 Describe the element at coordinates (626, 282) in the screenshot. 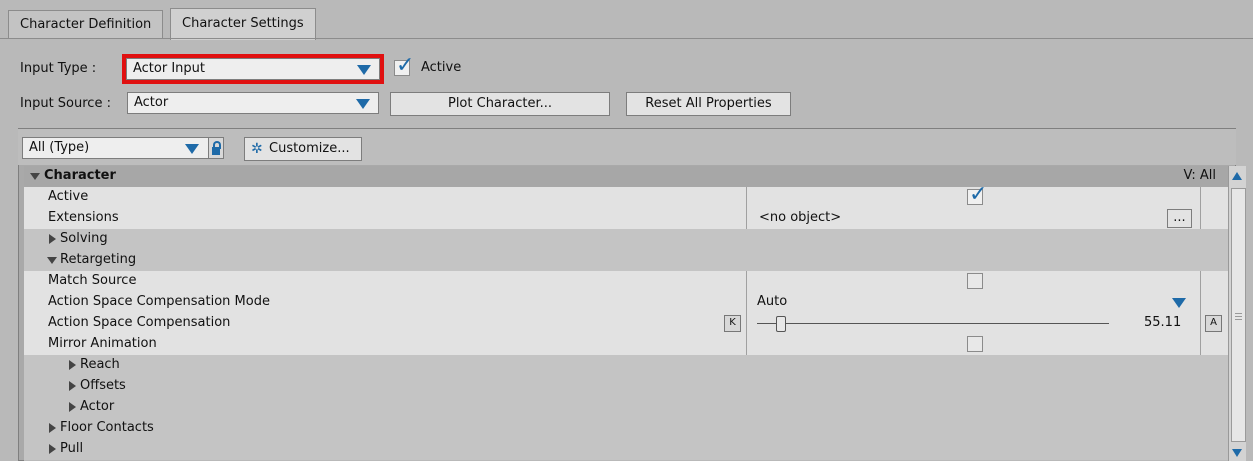

I see `property-row-match-source: Match Source` at that location.